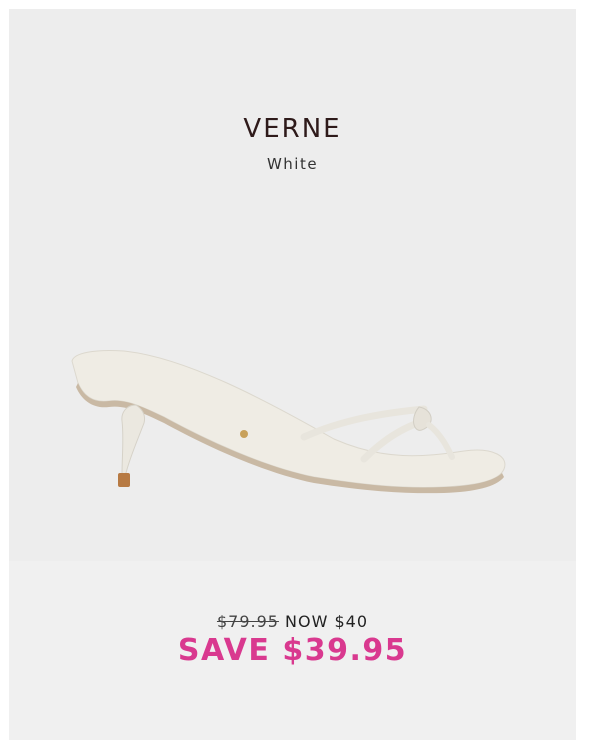 This screenshot has width=600, height=749. What do you see at coordinates (327, 621) in the screenshot?
I see `sale-price: NOW $40` at bounding box center [327, 621].